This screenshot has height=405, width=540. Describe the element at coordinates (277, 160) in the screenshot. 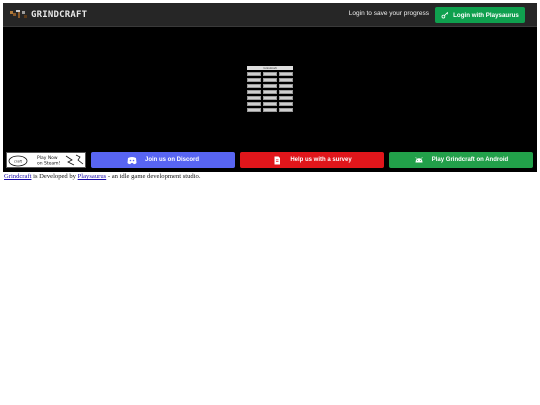

I see `document-icon` at that location.